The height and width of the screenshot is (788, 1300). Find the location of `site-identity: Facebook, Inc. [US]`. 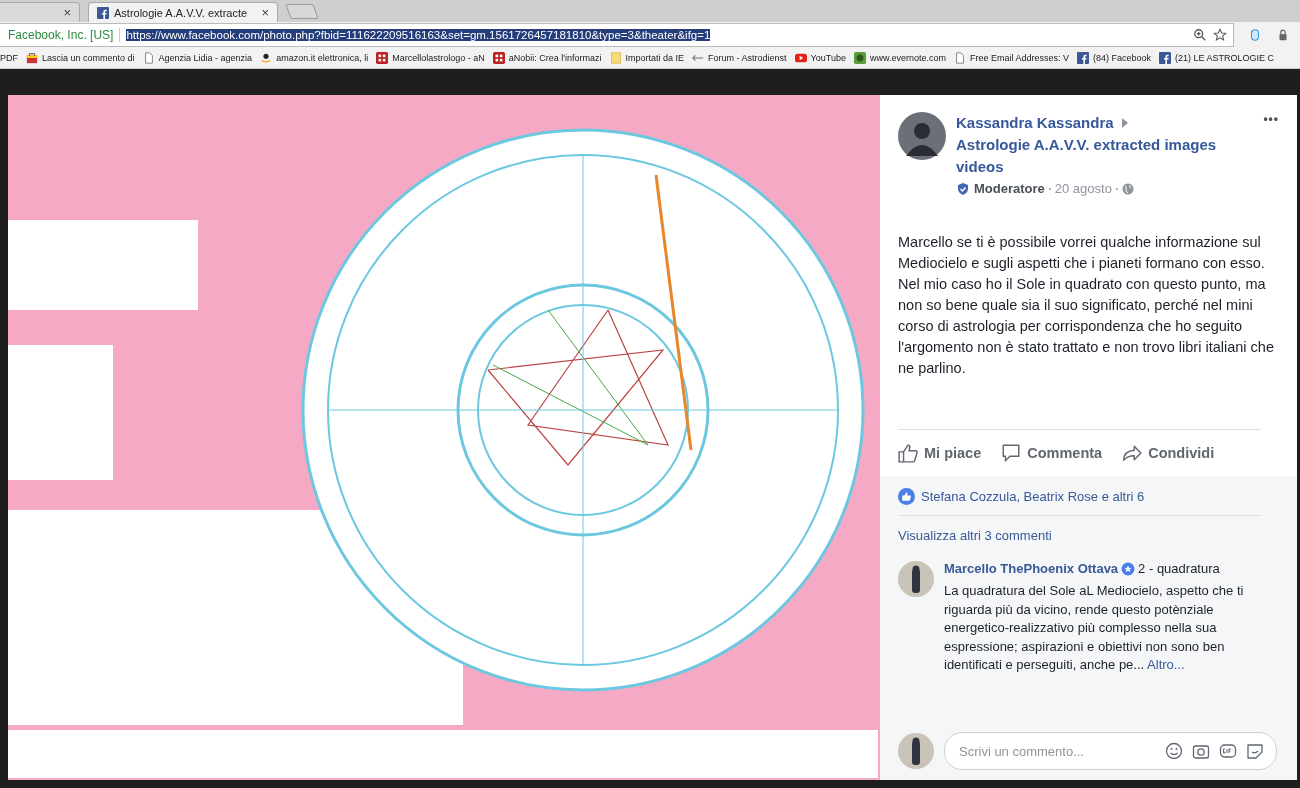

site-identity: Facebook, Inc. [US] is located at coordinates (60, 35).